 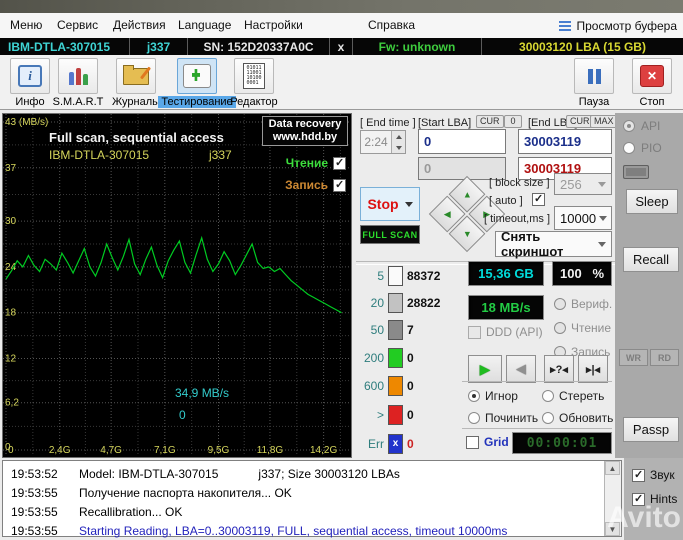 I want to click on graph-rev: j337, so click(x=220, y=155).